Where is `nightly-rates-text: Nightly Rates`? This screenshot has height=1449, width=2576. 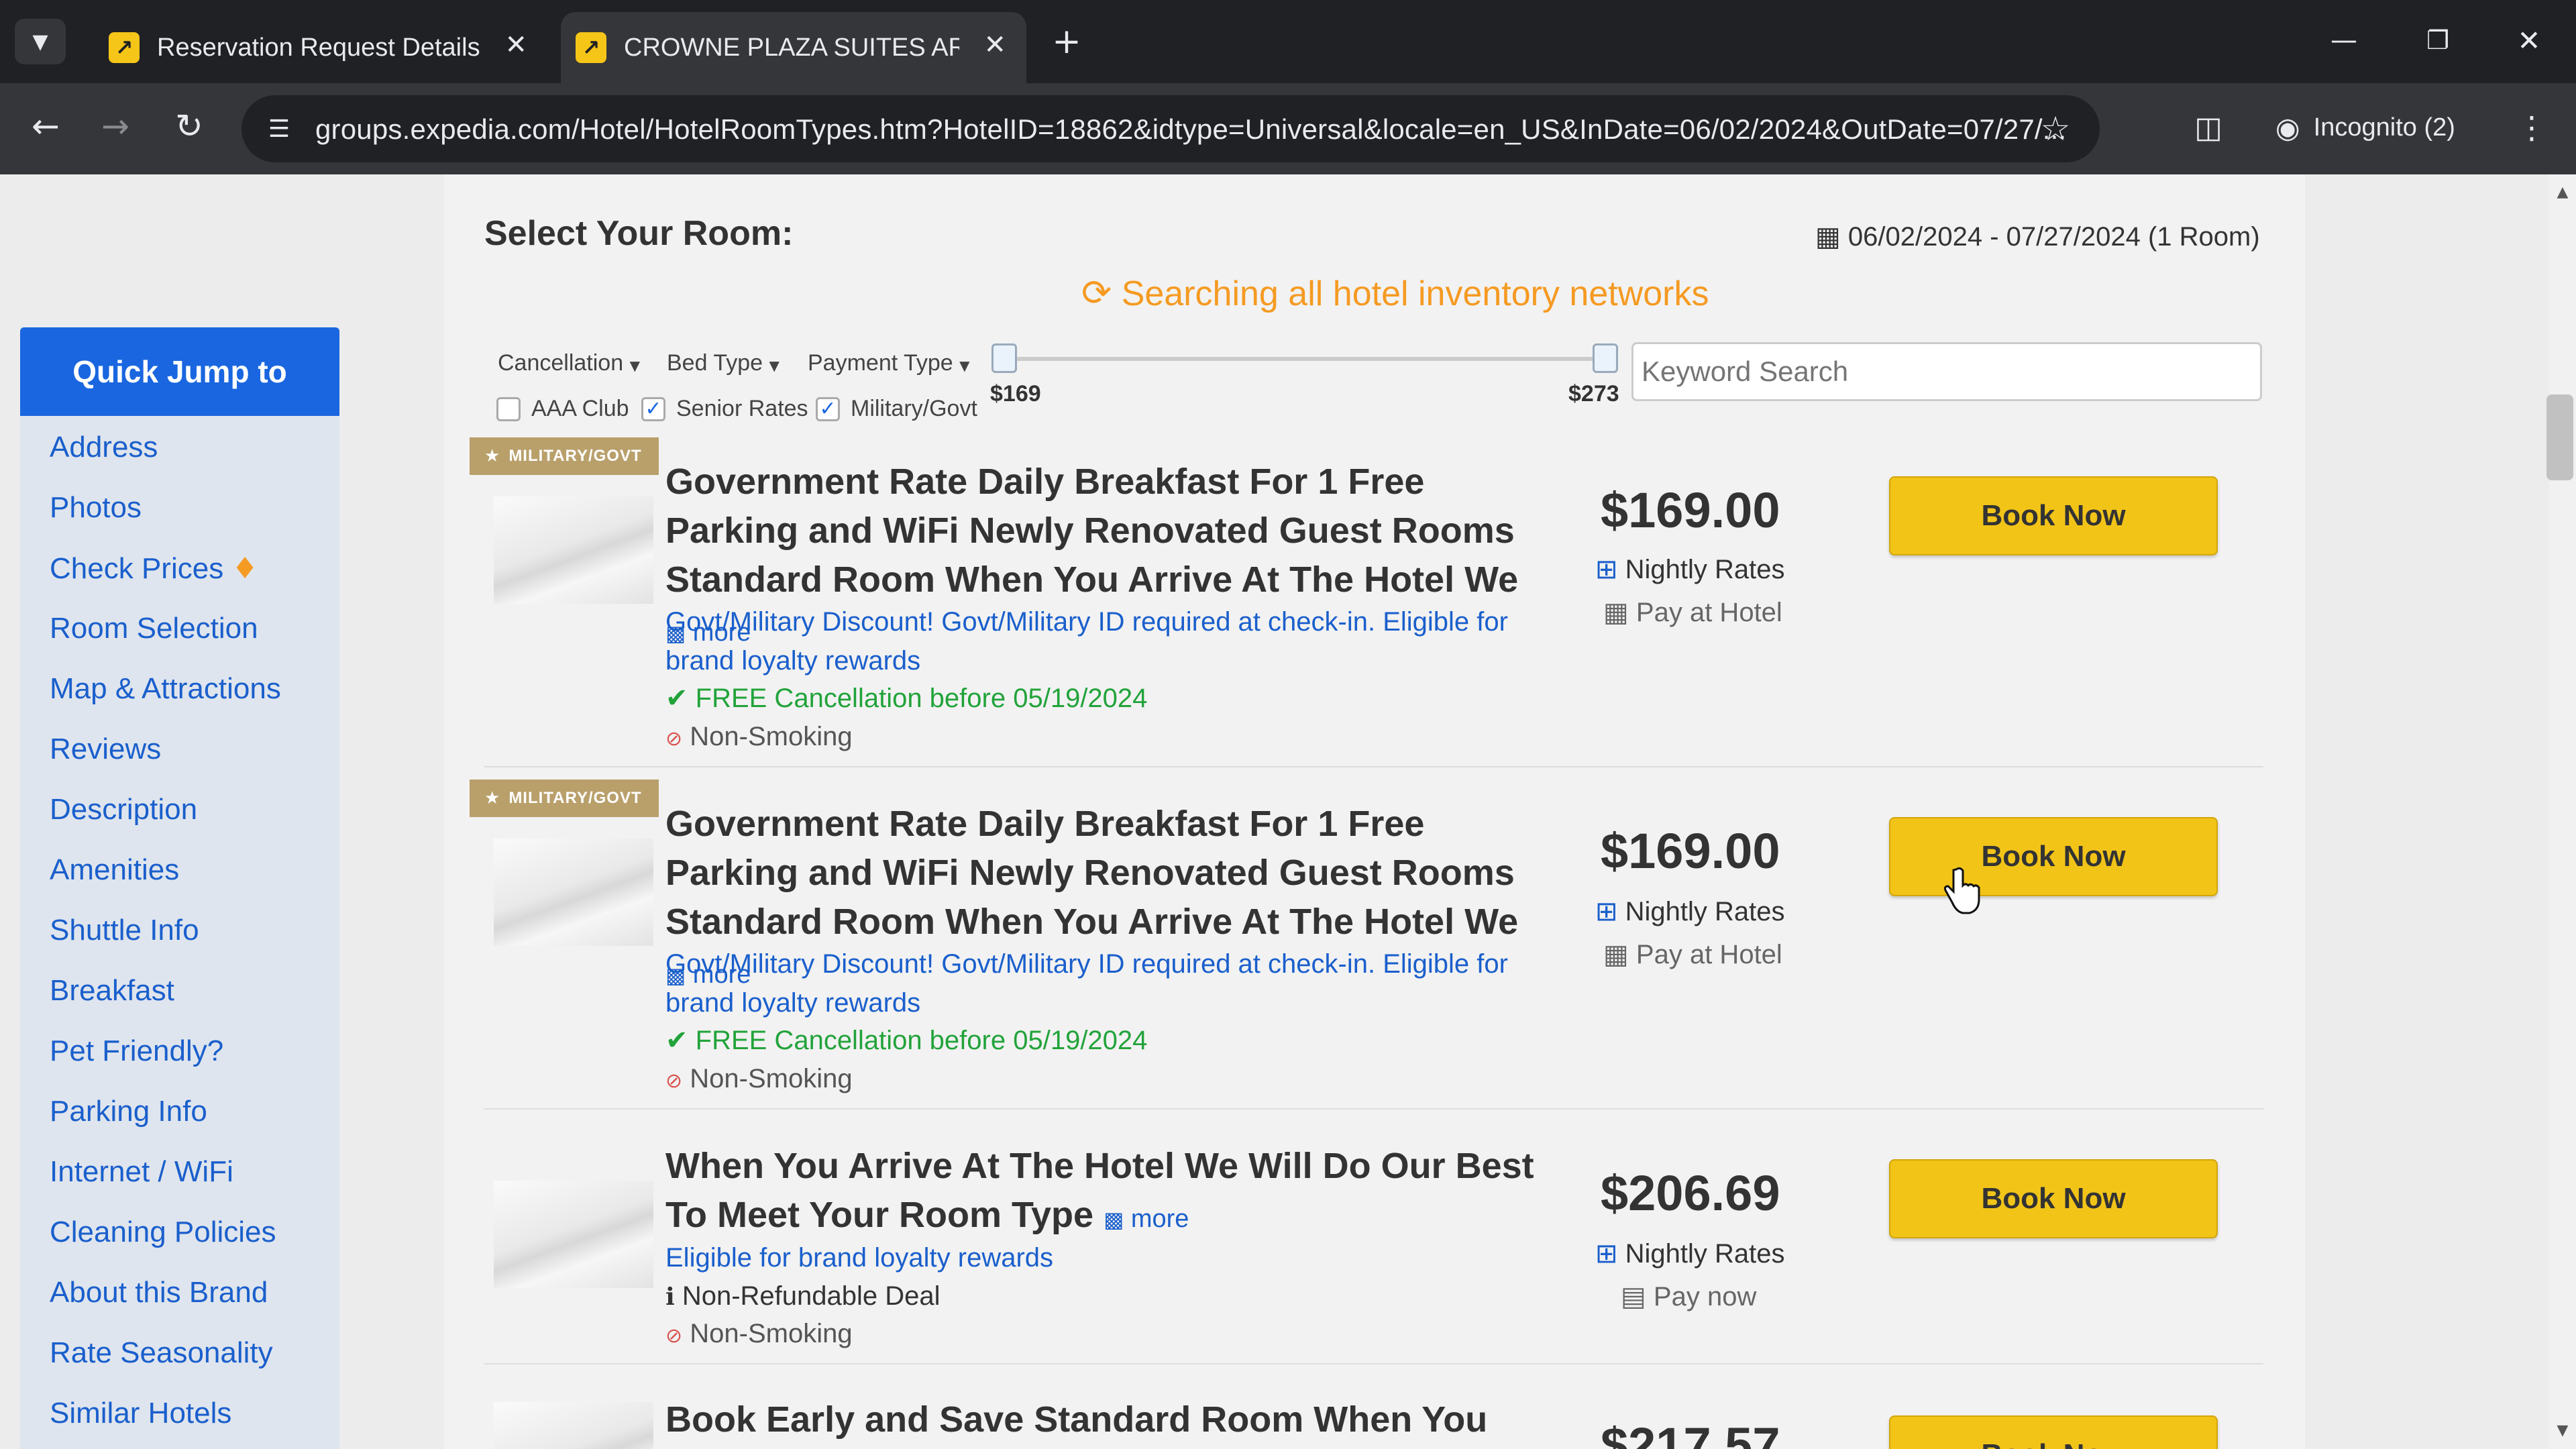
nightly-rates-text: Nightly Rates is located at coordinates (1705, 911).